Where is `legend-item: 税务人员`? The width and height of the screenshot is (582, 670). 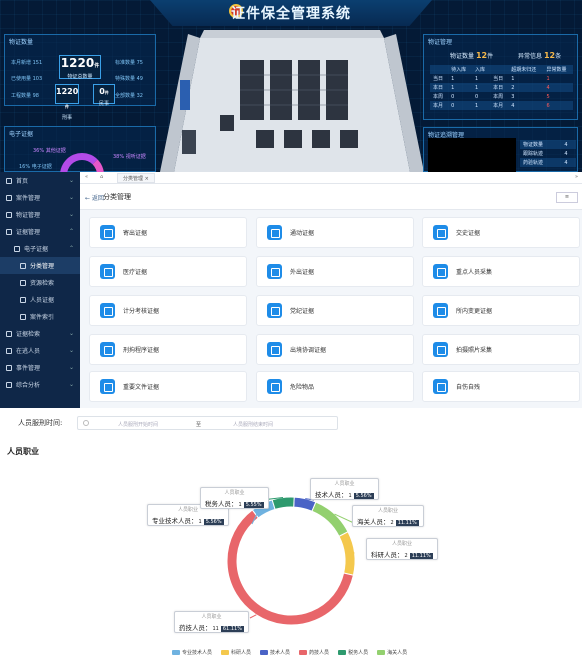
legend-item: 税务人员 is located at coordinates (353, 652).